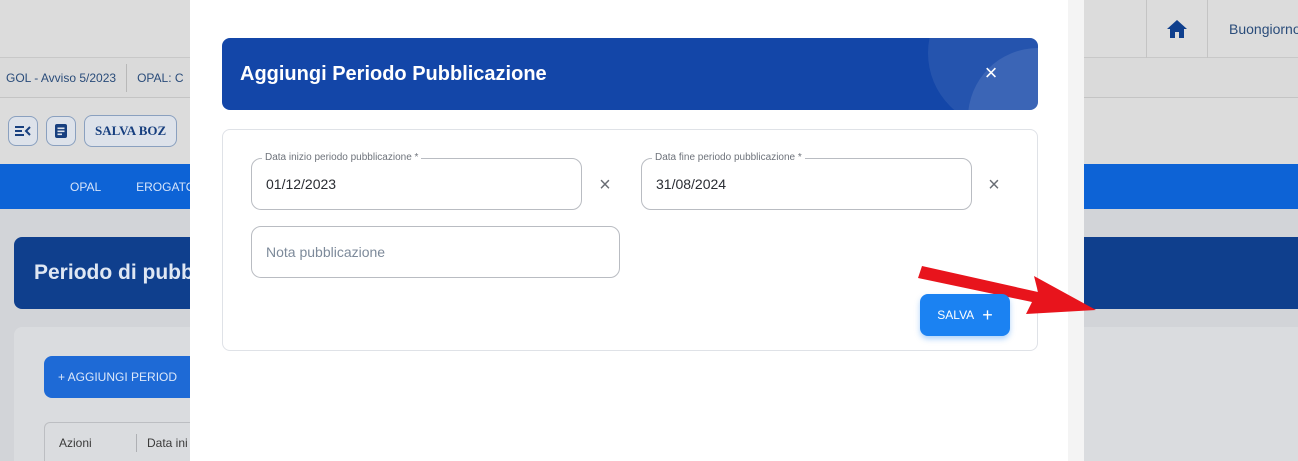 The width and height of the screenshot is (1298, 461). I want to click on end-date-value: 31/08/2024, so click(691, 184).